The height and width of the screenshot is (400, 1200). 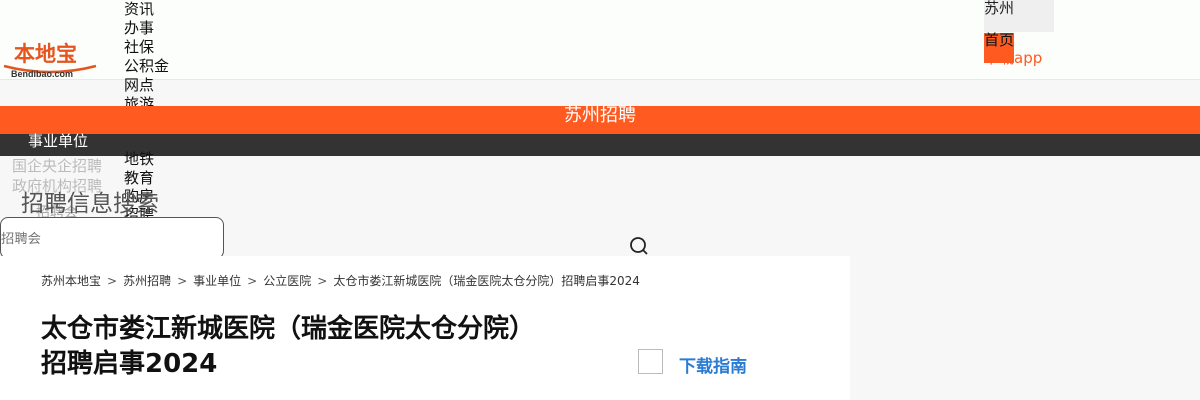 What do you see at coordinates (1019, 16) in the screenshot?
I see `city-selector: 苏州` at bounding box center [1019, 16].